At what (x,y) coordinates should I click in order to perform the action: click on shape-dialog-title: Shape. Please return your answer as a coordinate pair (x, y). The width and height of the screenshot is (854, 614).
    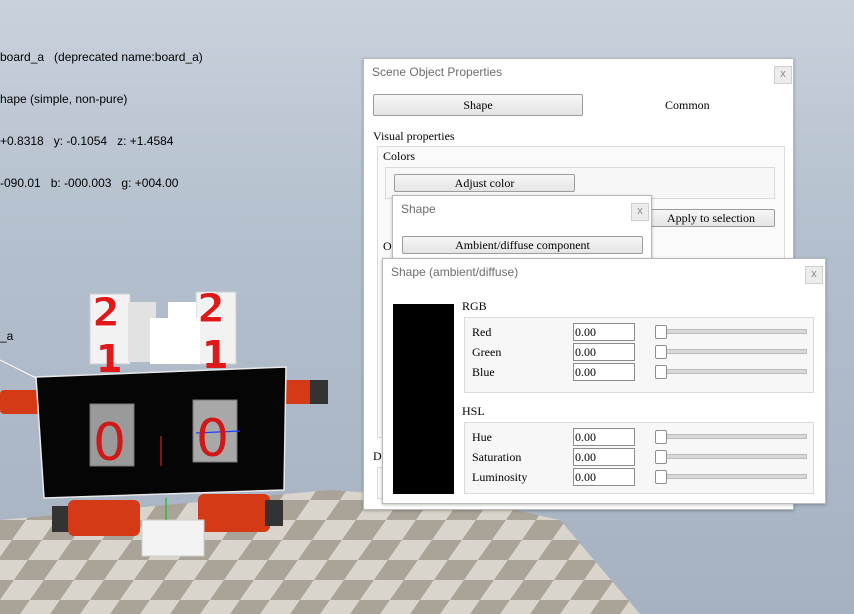
    Looking at the image, I should click on (418, 209).